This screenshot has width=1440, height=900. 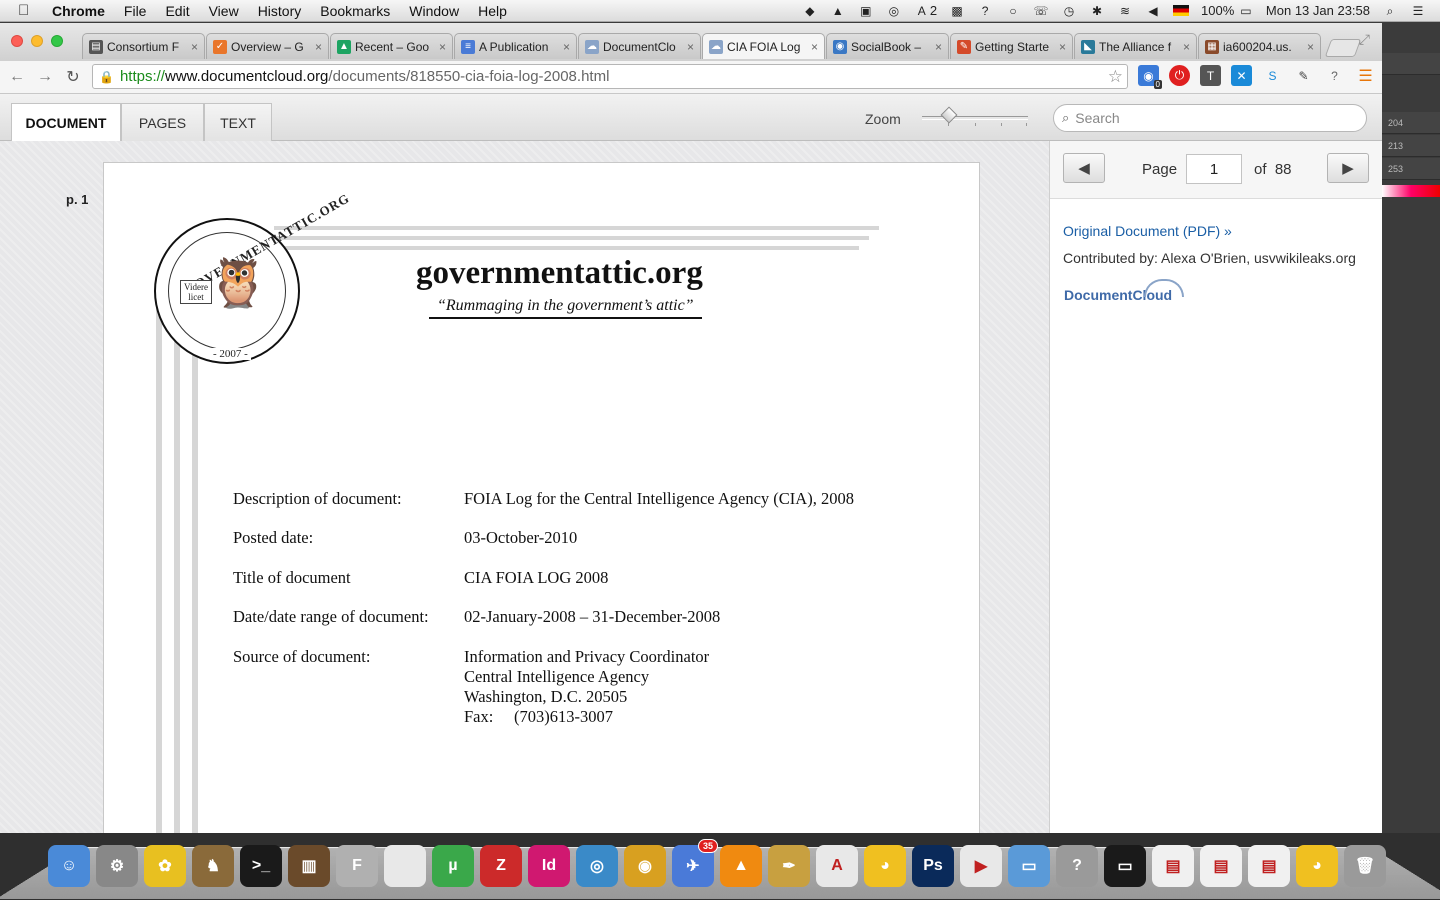 I want to click on dock-help-icon: ?, so click(x=1077, y=866).